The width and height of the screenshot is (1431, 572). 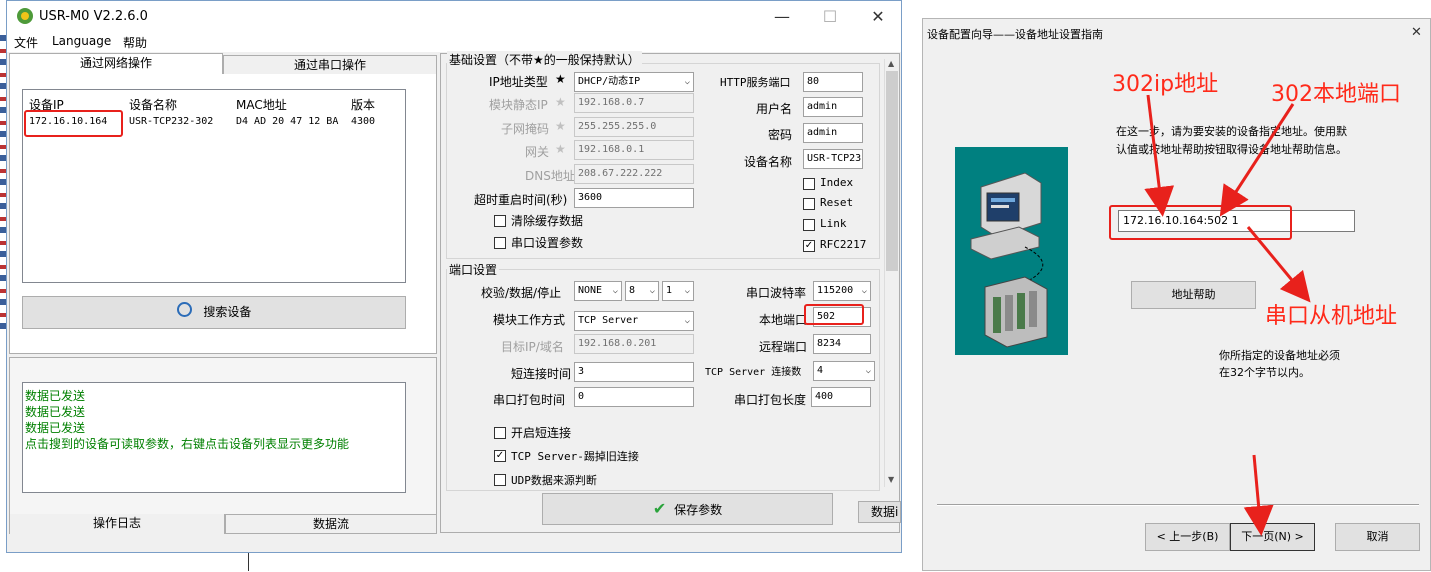 I want to click on short-conn-label: 短连接时间, so click(x=541, y=374).